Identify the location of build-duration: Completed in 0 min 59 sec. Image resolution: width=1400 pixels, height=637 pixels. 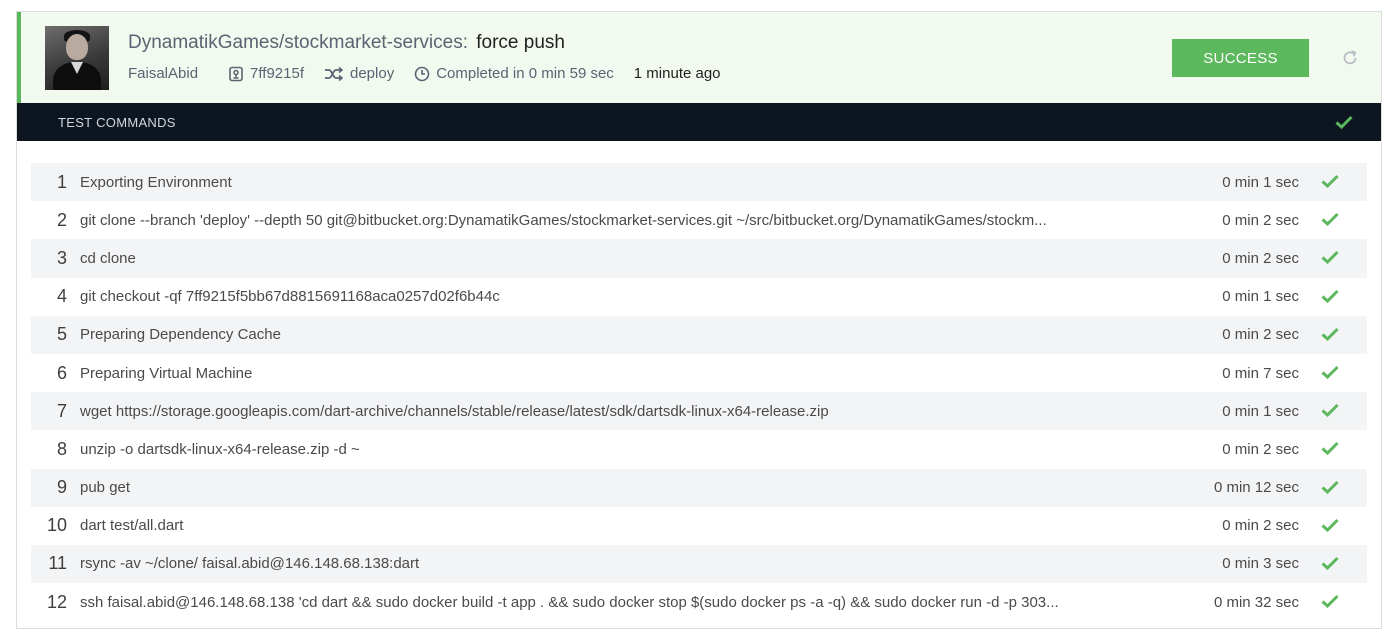
(514, 74).